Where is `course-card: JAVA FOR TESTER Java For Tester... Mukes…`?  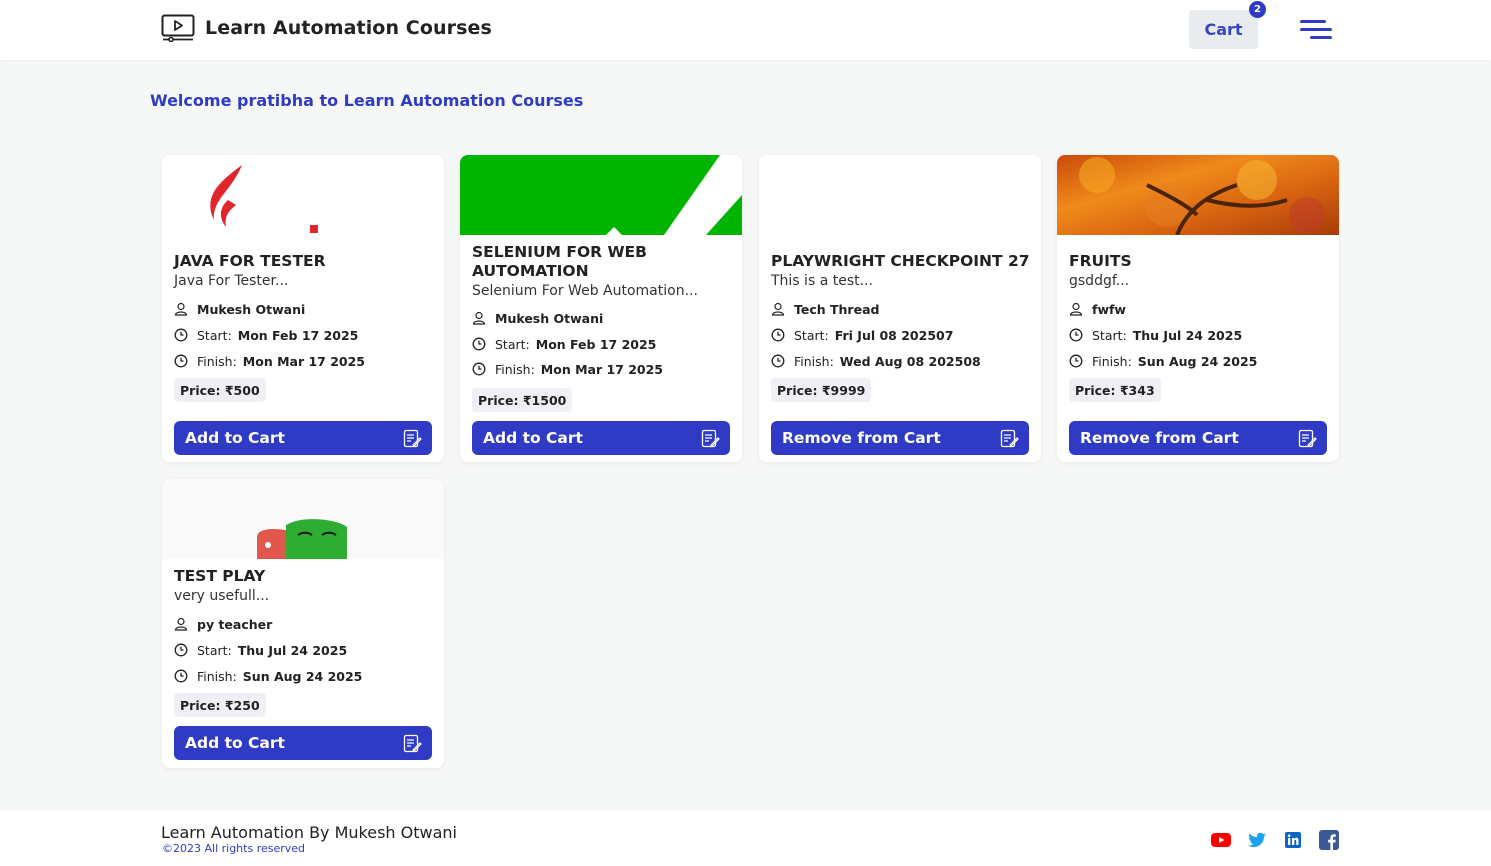
course-card: JAVA FOR TESTER Java For Tester... Mukes… is located at coordinates (303, 308).